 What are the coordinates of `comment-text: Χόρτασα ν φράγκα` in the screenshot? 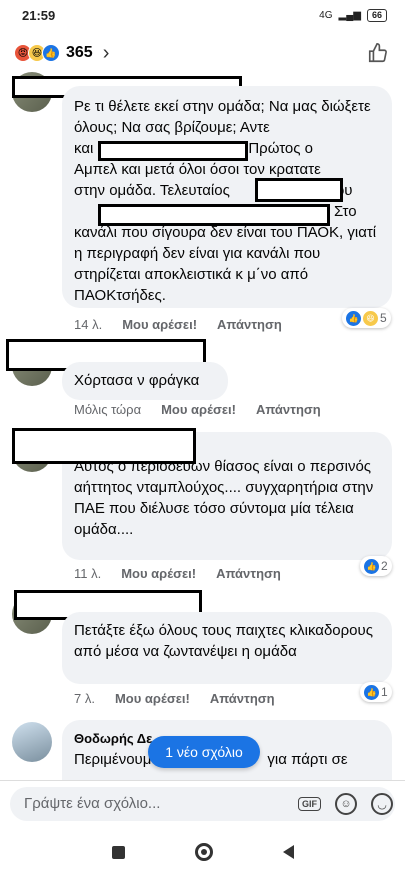 It's located at (137, 380).